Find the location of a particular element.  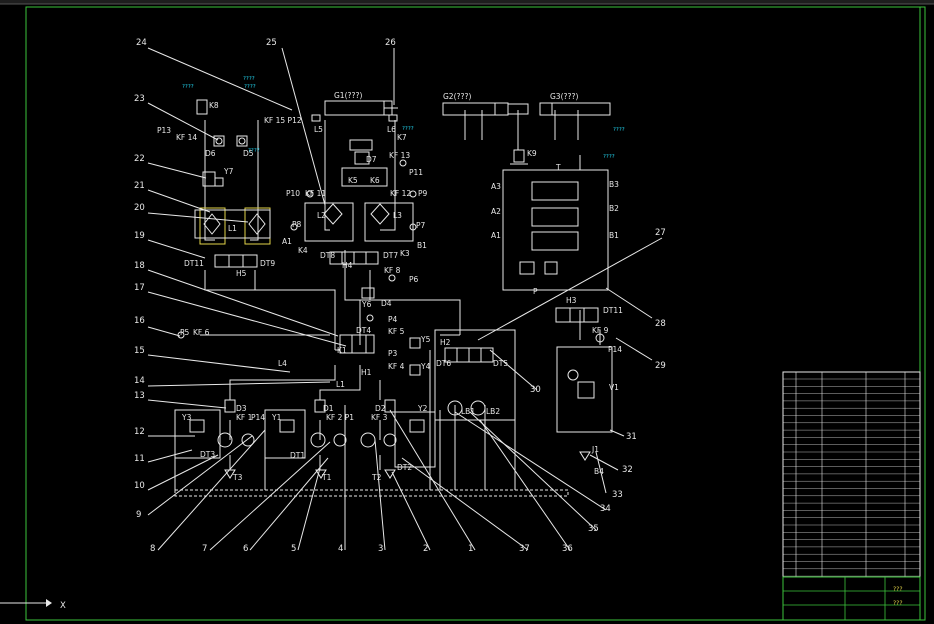

cylinder-g2: G2(???) is located at coordinates (485, 104).